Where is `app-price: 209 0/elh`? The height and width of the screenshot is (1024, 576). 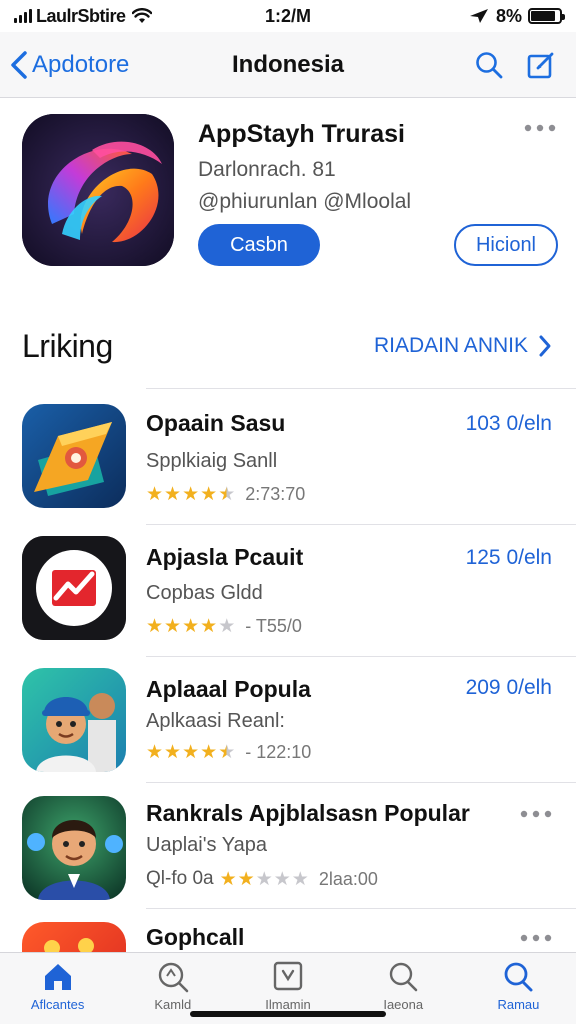
app-price: 209 0/elh is located at coordinates (509, 688).